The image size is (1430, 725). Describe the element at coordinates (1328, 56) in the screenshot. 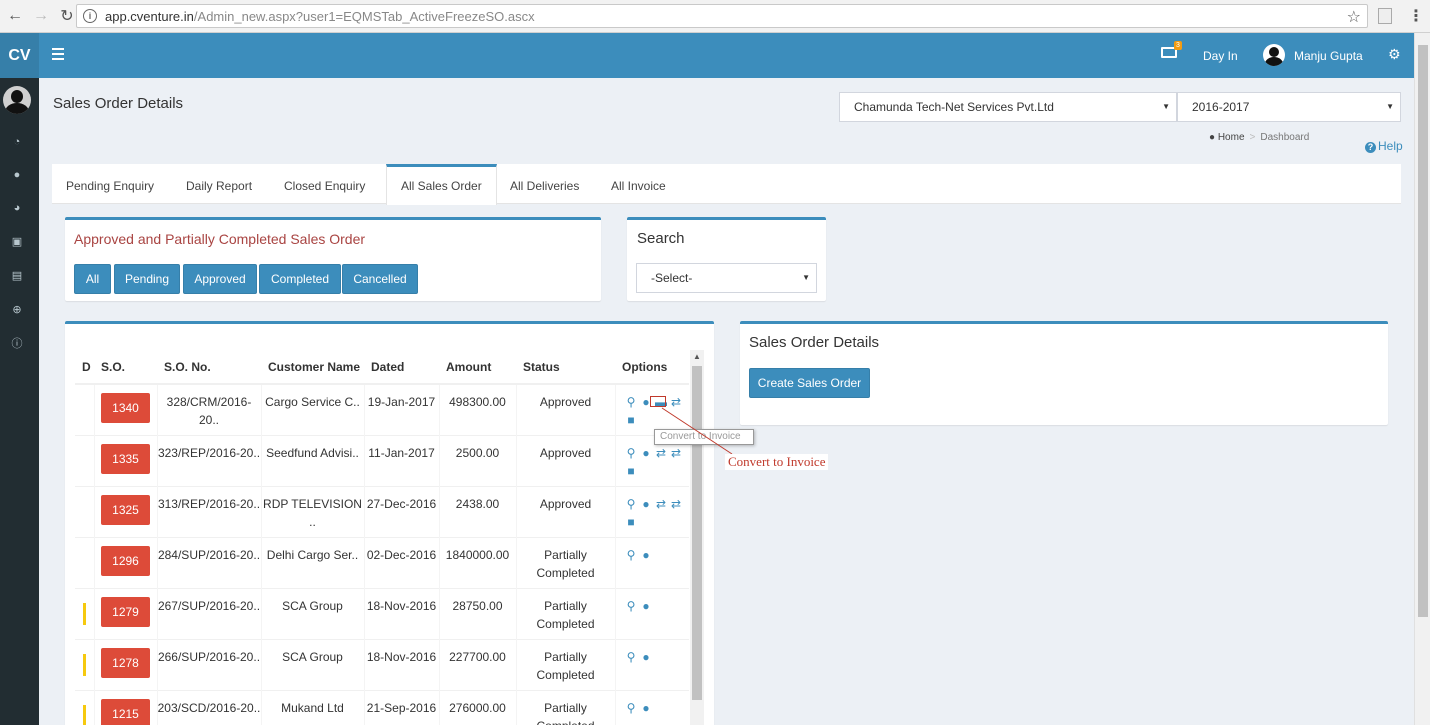

I see `user-name: Manju Gupta` at that location.